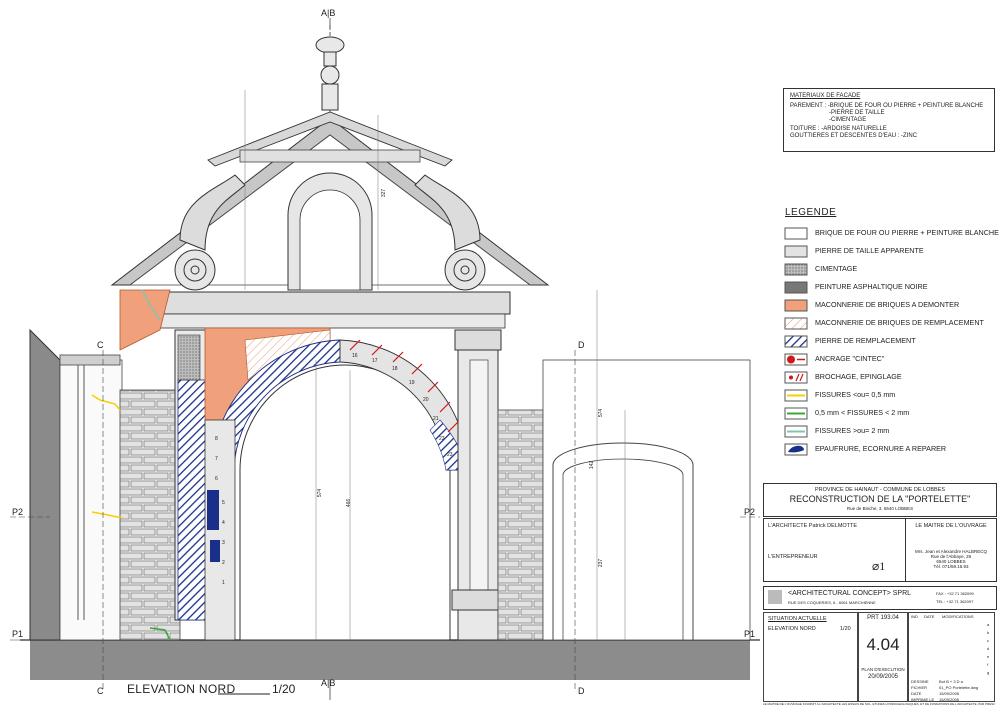 The width and height of the screenshot is (1000, 707). What do you see at coordinates (223, 523) in the screenshot?
I see `stone-number: 4` at bounding box center [223, 523].